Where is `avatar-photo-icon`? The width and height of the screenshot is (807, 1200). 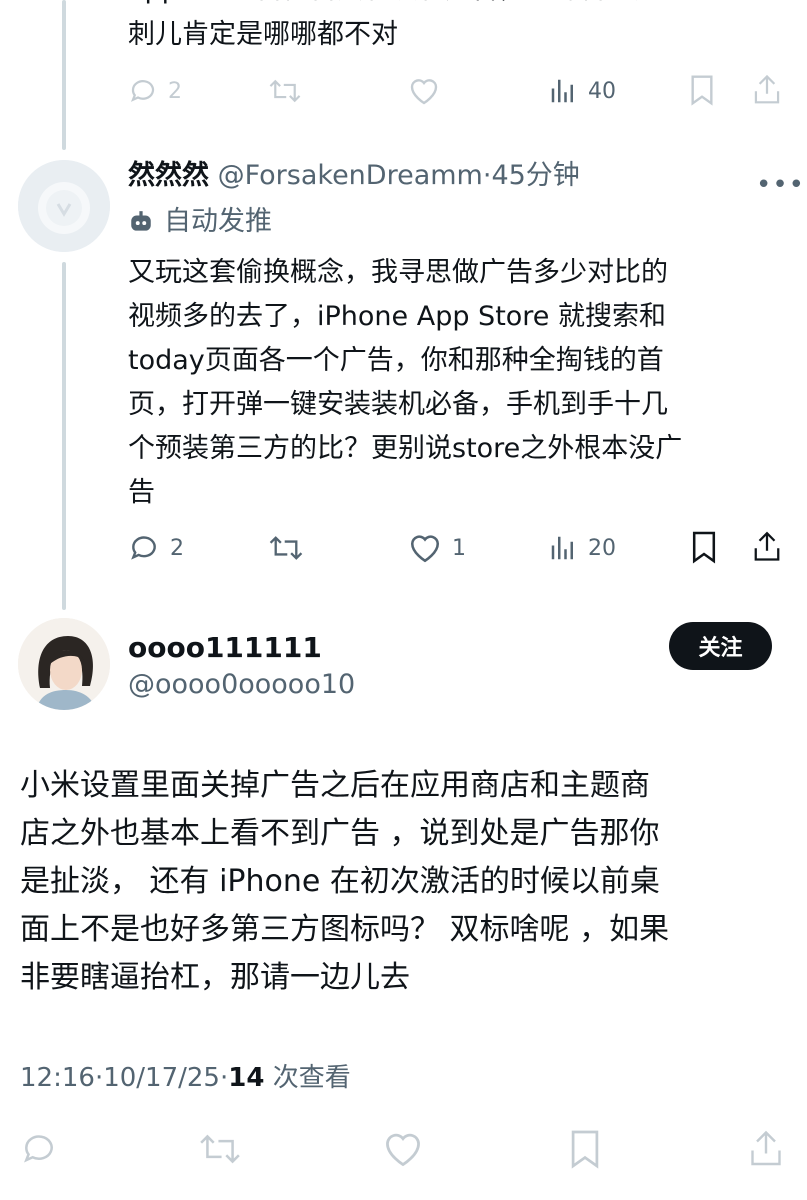
avatar-photo-icon is located at coordinates (64, 664).